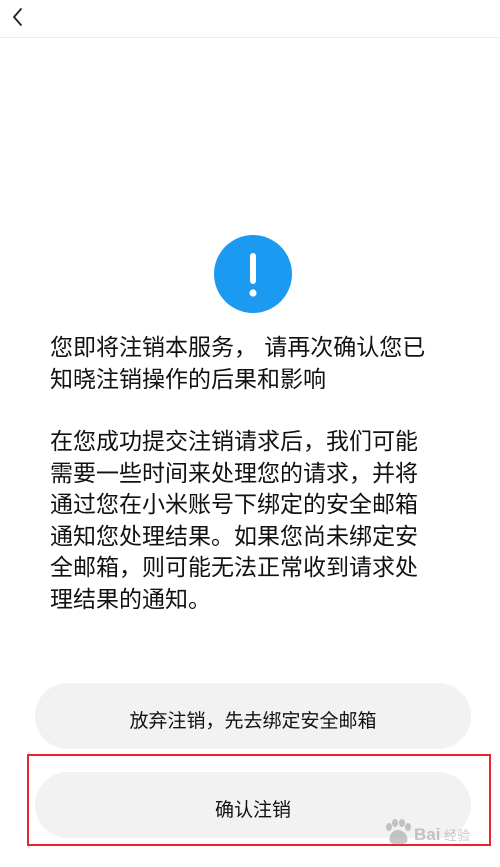 The image size is (500, 867). What do you see at coordinates (457, 836) in the screenshot?
I see `svg-text: 经验` at bounding box center [457, 836].